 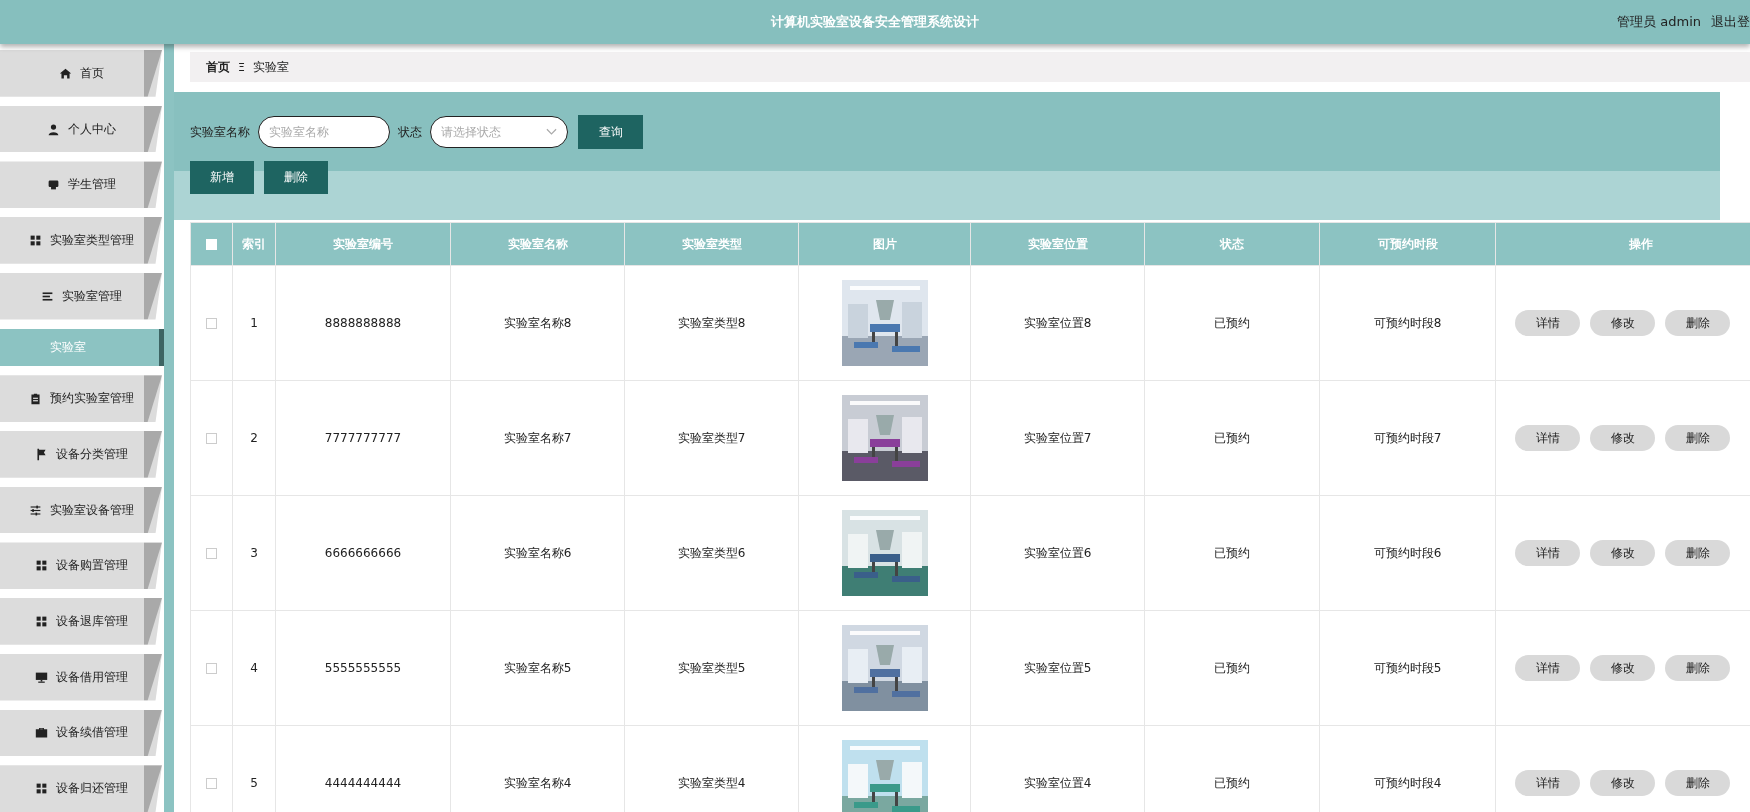 I want to click on name-input-field: 实验室名称, so click(x=324, y=132).